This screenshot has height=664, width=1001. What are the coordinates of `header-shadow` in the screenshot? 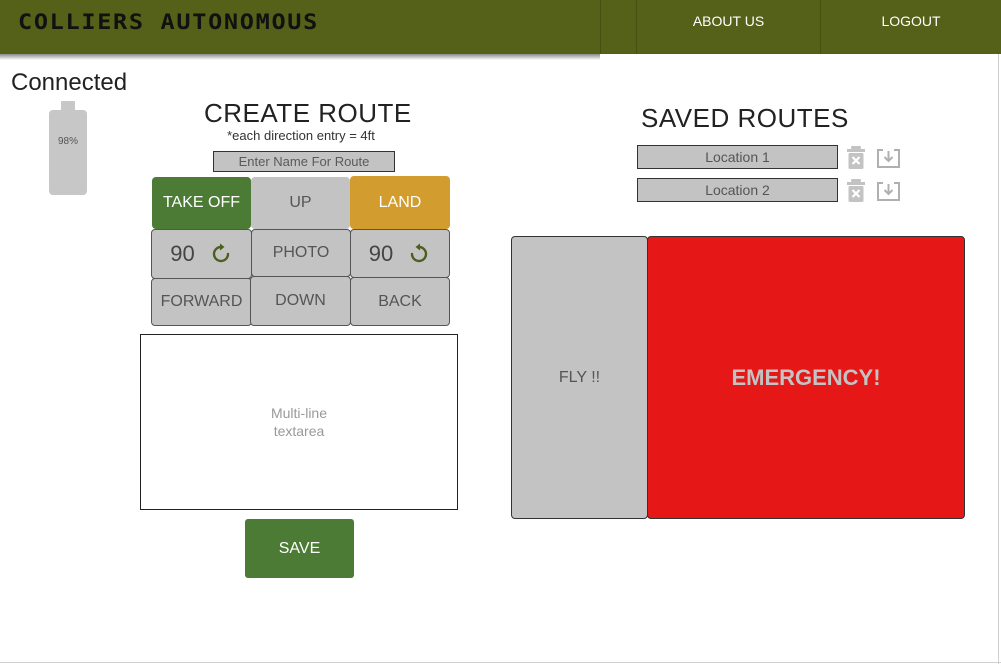 It's located at (300, 57).